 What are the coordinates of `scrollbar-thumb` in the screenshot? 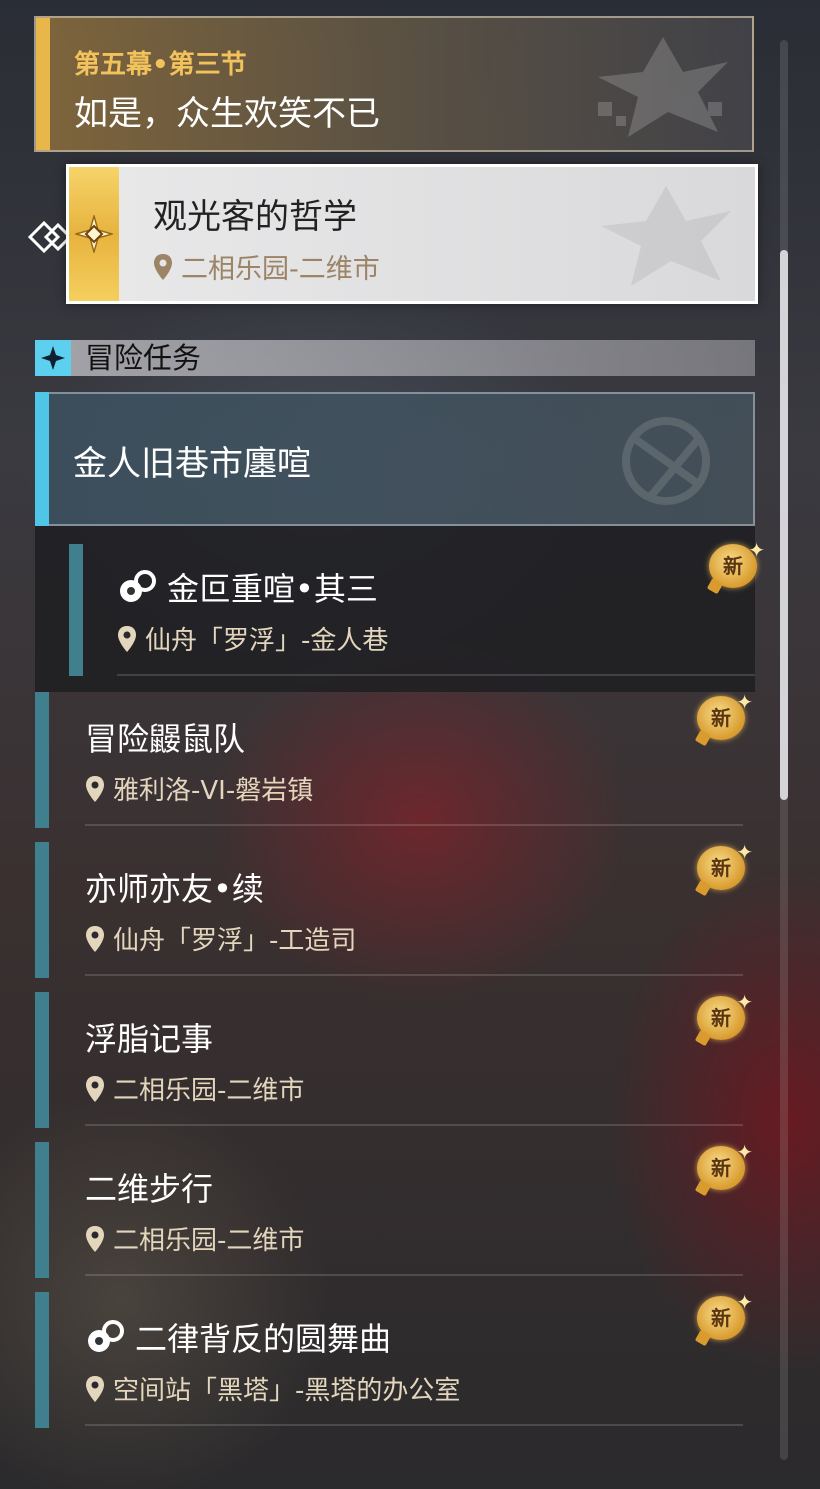 It's located at (784, 525).